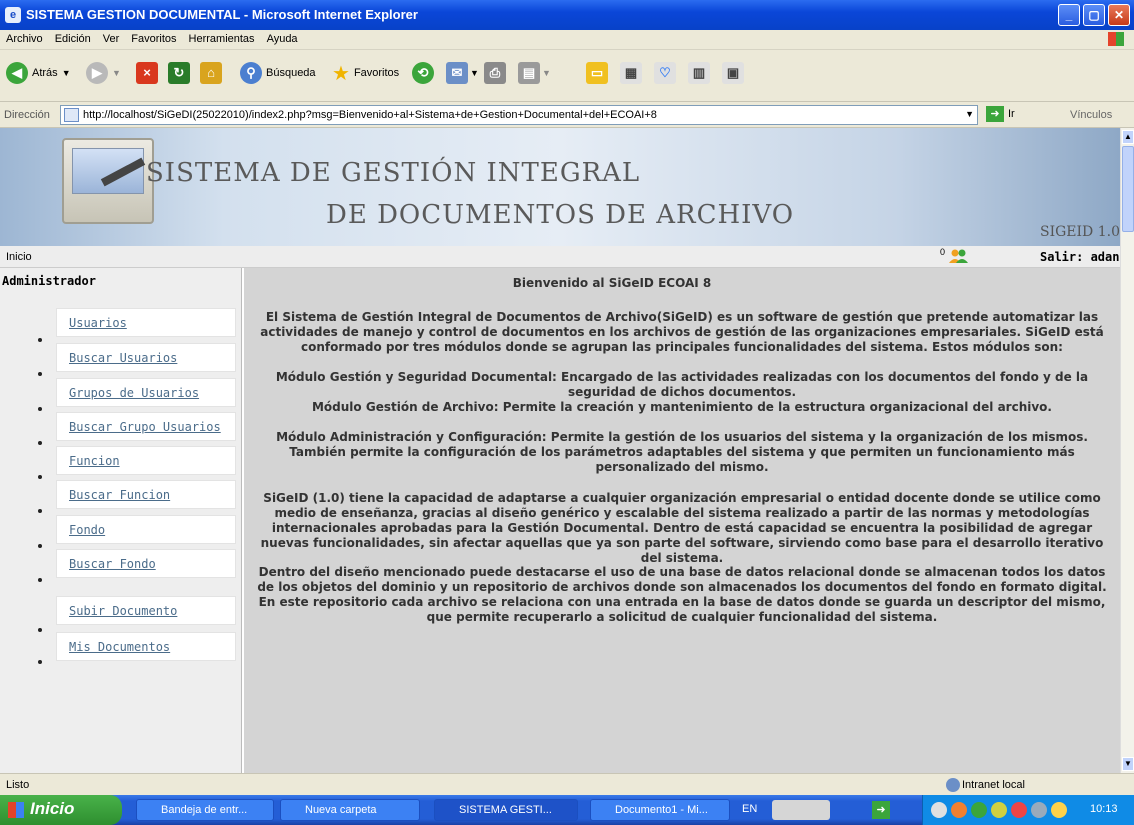 Image resolution: width=1134 pixels, height=825 pixels. I want to click on nero-icon, so click(801, 810).